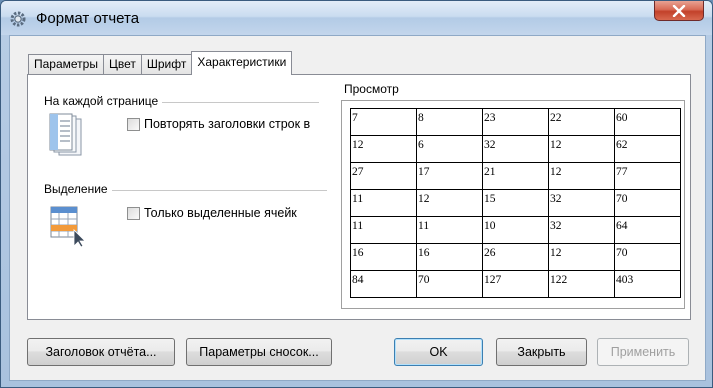 The image size is (713, 388). What do you see at coordinates (66, 64) in the screenshot?
I see `tab-parameters: Параметры` at bounding box center [66, 64].